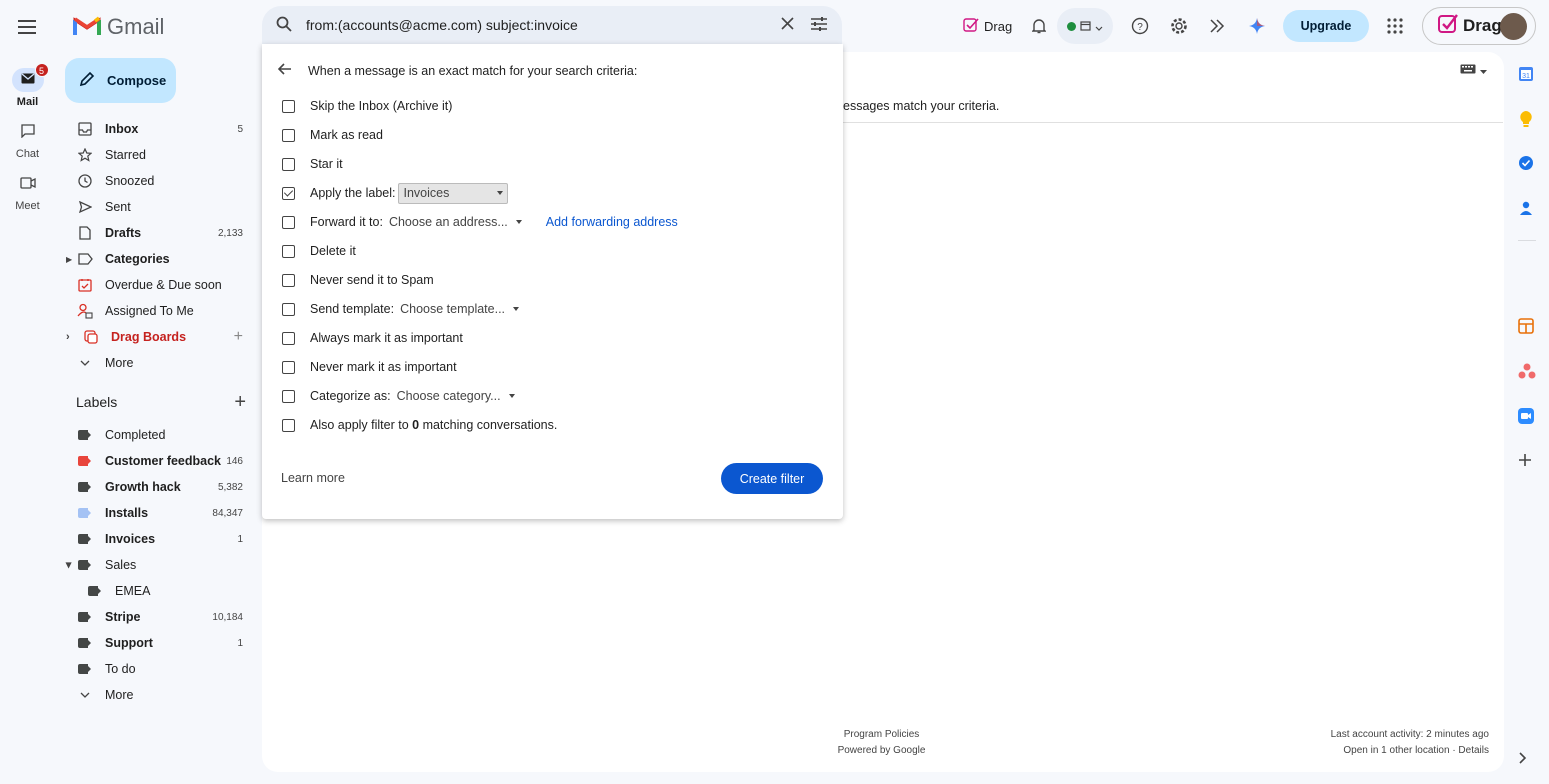  I want to click on sidebar-item-categories: ▶ Categories, so click(160, 259).